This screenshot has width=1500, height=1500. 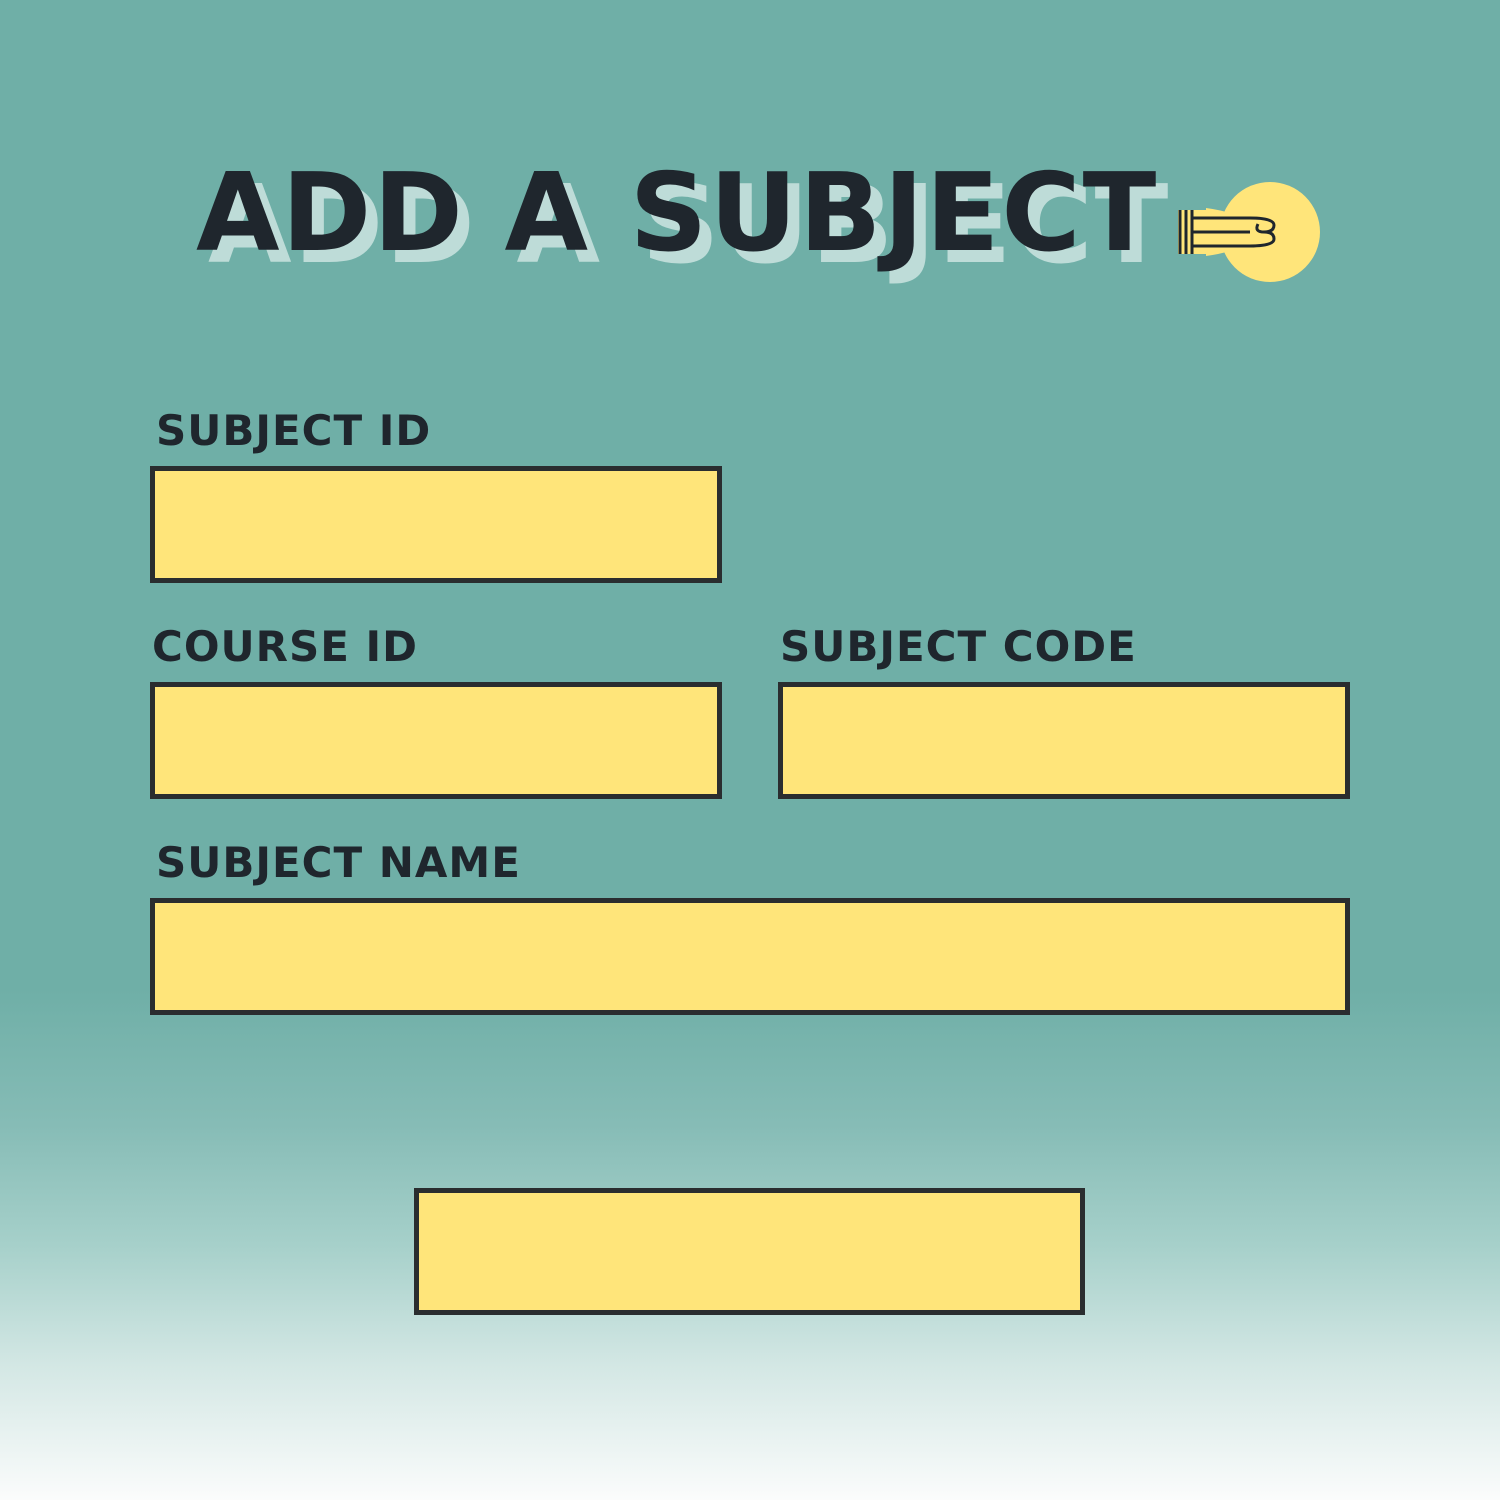 What do you see at coordinates (338, 862) in the screenshot?
I see `subject-name-label: SUBJECT NAME` at bounding box center [338, 862].